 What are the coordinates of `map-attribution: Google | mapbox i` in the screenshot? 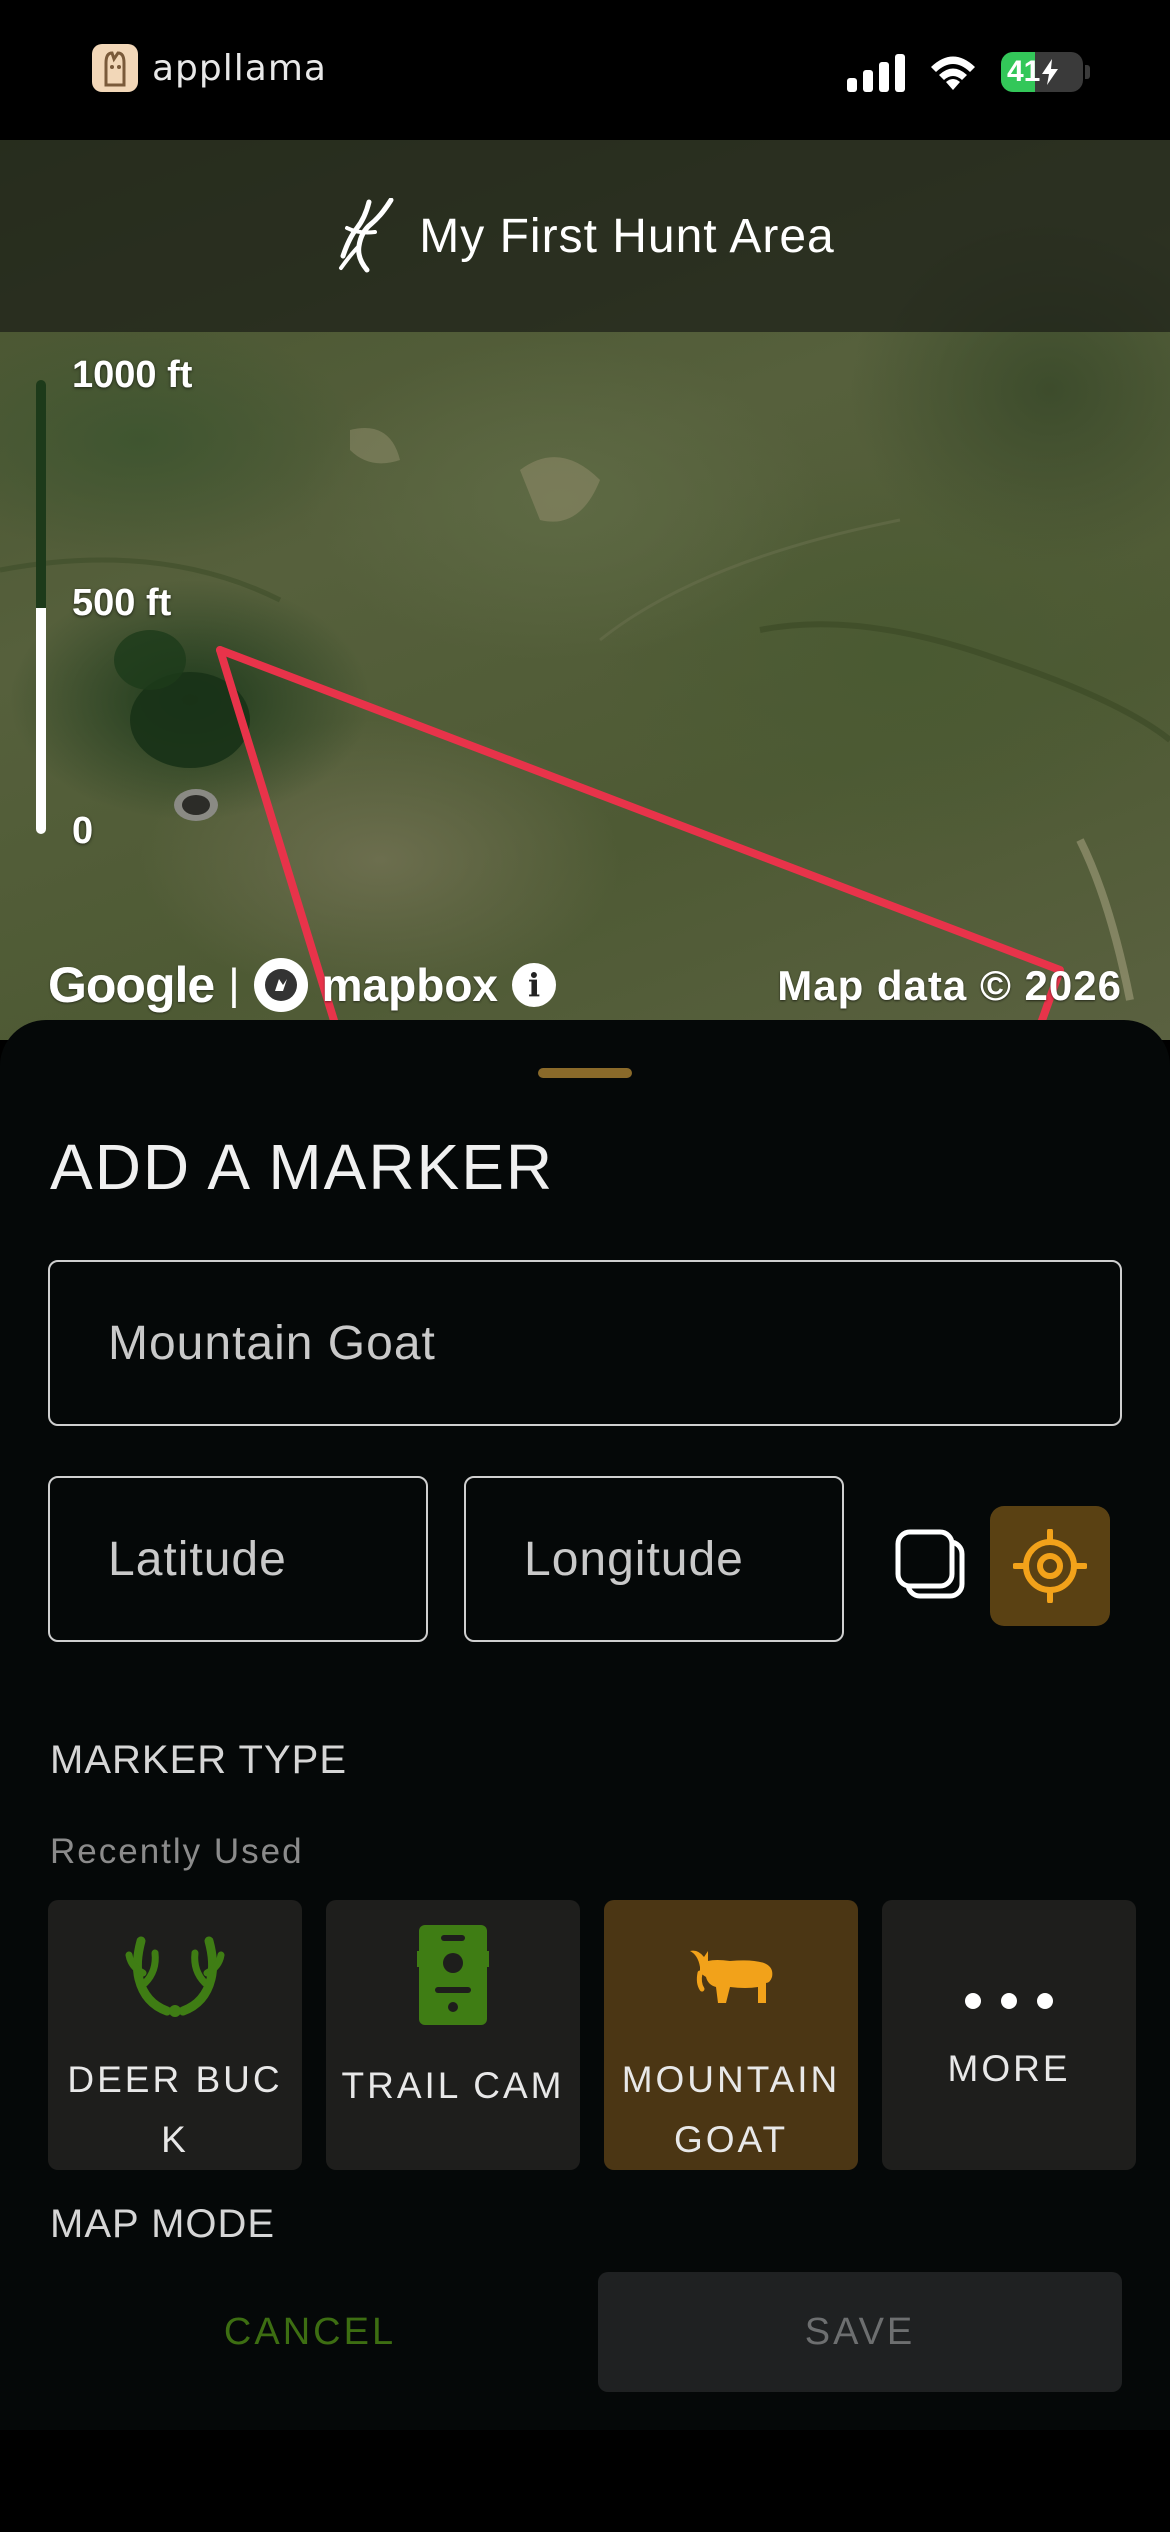 It's located at (302, 985).